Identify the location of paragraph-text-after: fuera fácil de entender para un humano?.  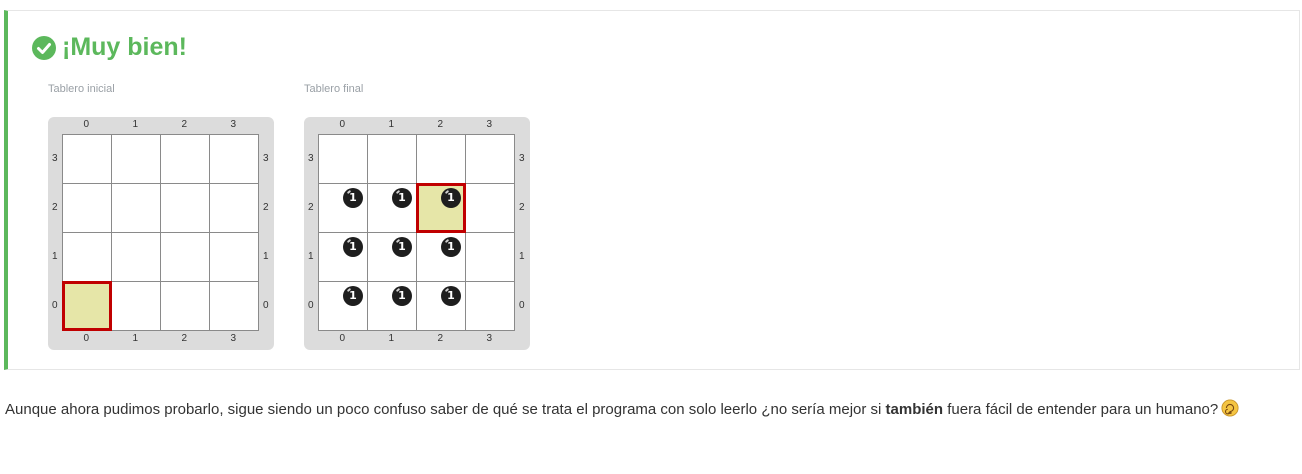
(1081, 409).